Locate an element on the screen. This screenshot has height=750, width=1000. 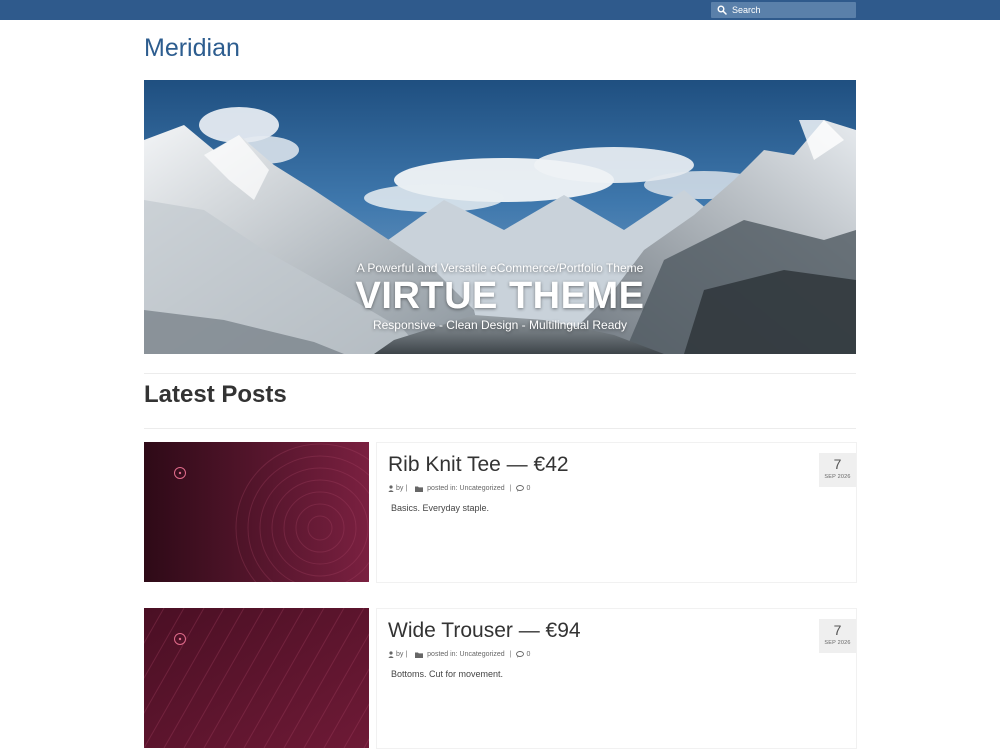
search-box is located at coordinates (783, 10).